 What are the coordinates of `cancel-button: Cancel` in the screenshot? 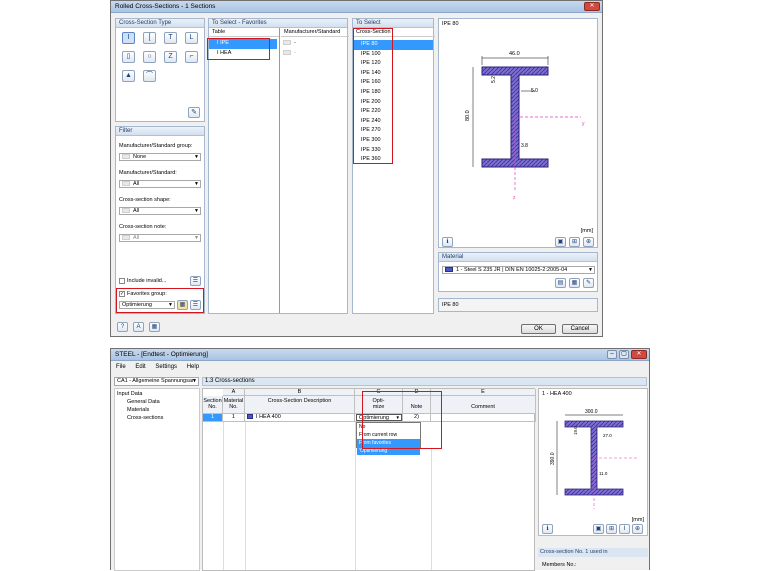 It's located at (580, 329).